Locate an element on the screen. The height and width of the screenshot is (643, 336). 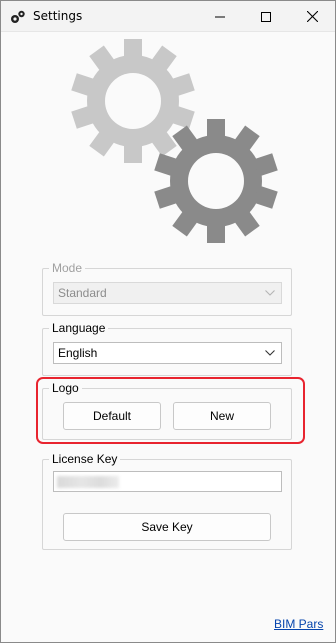
title-bar: Settings is located at coordinates (168, 16).